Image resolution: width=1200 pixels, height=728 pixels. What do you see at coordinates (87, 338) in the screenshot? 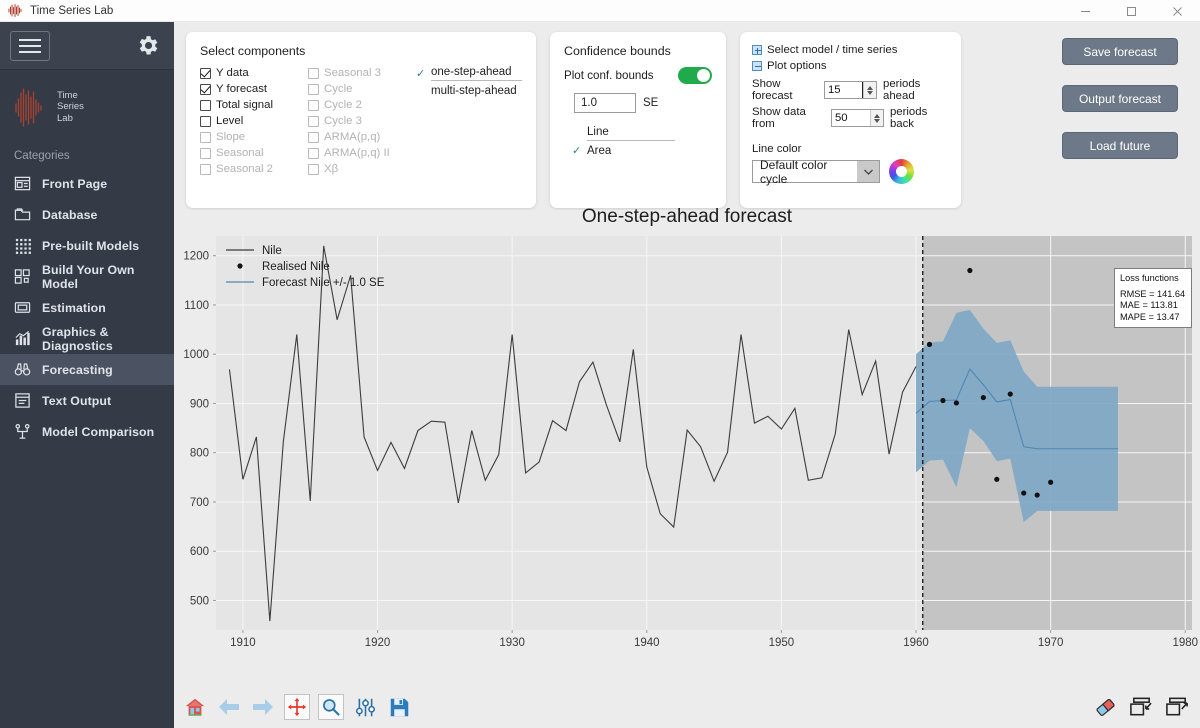
I see `sidebar-item-graphics-diagnostics: Graphics & Diagnostics` at bounding box center [87, 338].